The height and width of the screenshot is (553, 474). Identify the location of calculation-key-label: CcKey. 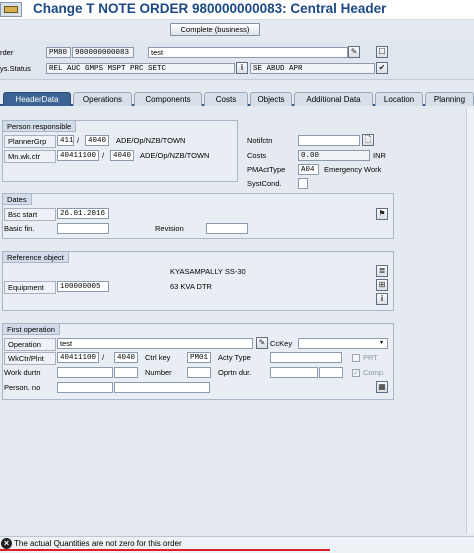
(281, 343).